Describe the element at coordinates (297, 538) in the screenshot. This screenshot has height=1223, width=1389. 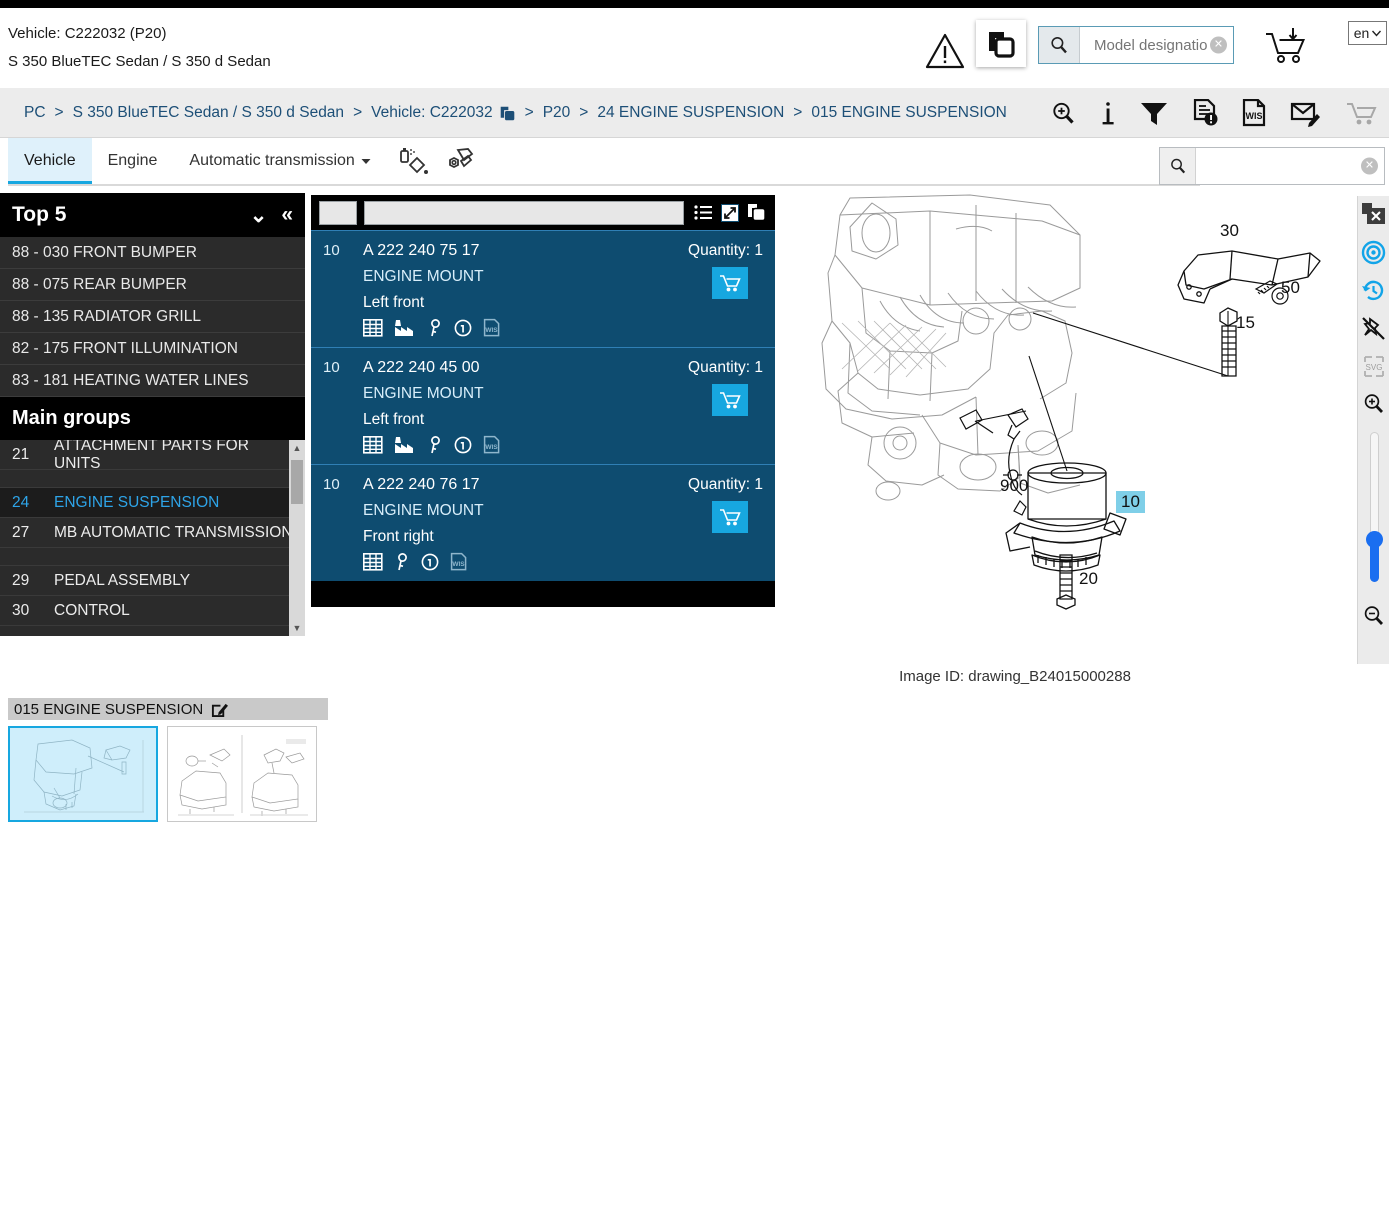
I see `main-groups-scrollbar: ▲ ▼` at that location.